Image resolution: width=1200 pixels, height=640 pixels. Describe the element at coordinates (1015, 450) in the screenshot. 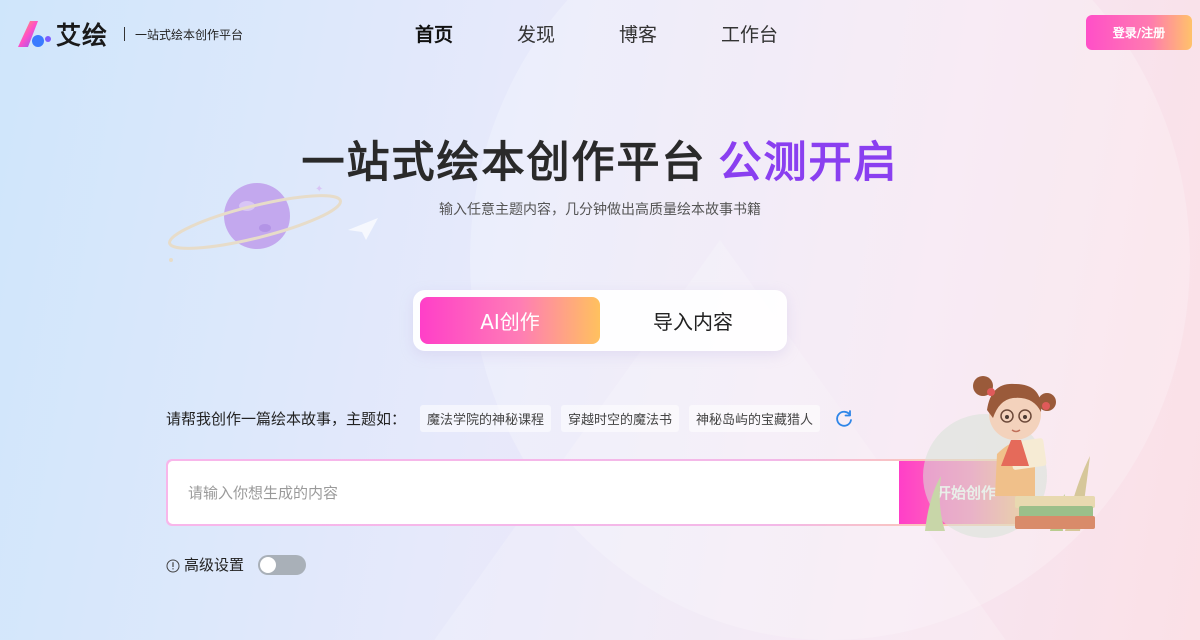

I see `girl-reading-illustration` at that location.